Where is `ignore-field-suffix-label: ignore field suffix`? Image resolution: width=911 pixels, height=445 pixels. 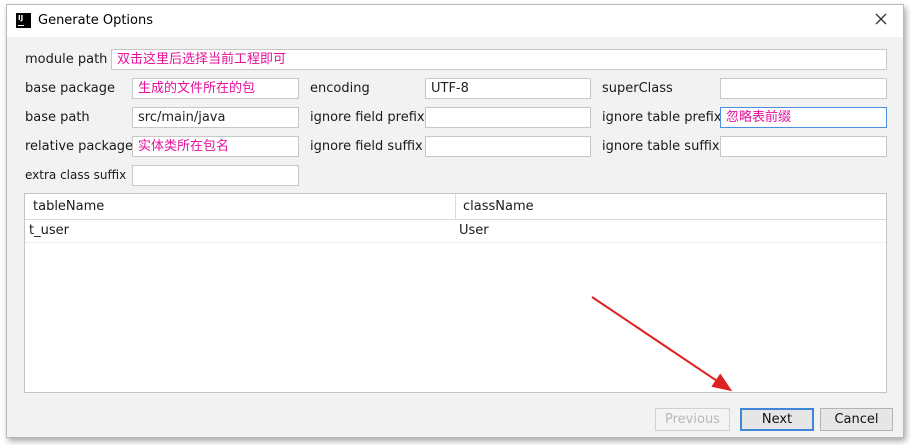 ignore-field-suffix-label: ignore field suffix is located at coordinates (366, 146).